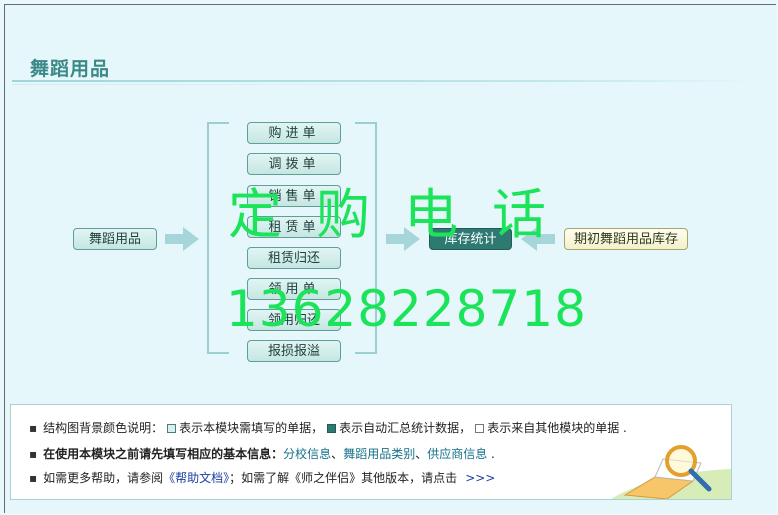 The height and width of the screenshot is (515, 778). What do you see at coordinates (343, 478) in the screenshot?
I see `help-middle: ；如需了解《师之伴侣》其他版本，请点击` at bounding box center [343, 478].